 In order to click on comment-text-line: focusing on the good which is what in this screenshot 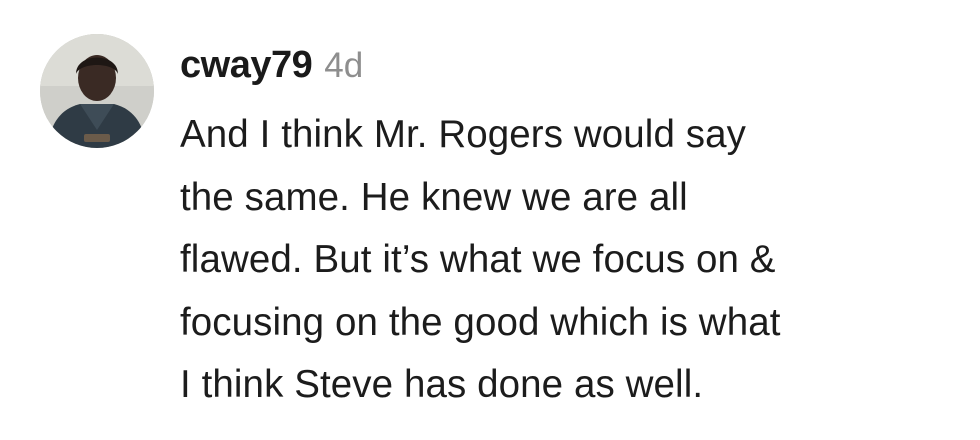, I will do `click(480, 322)`.